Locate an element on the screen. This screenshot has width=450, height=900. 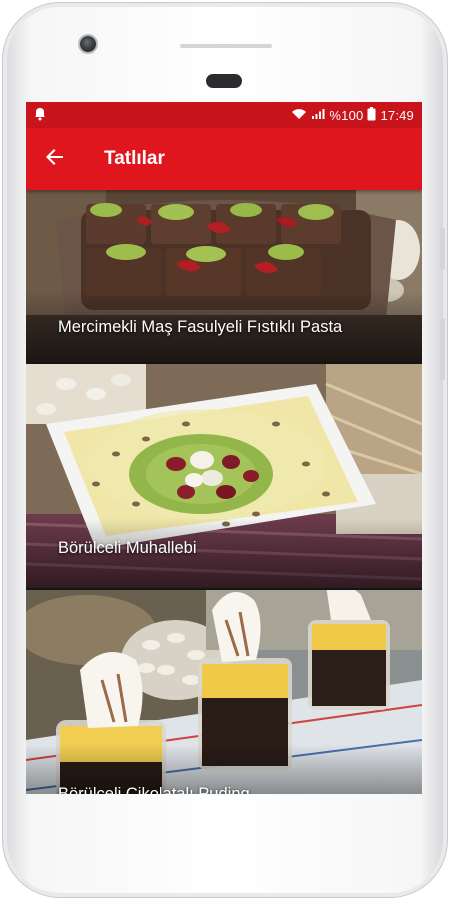
back-button is located at coordinates (55, 159).